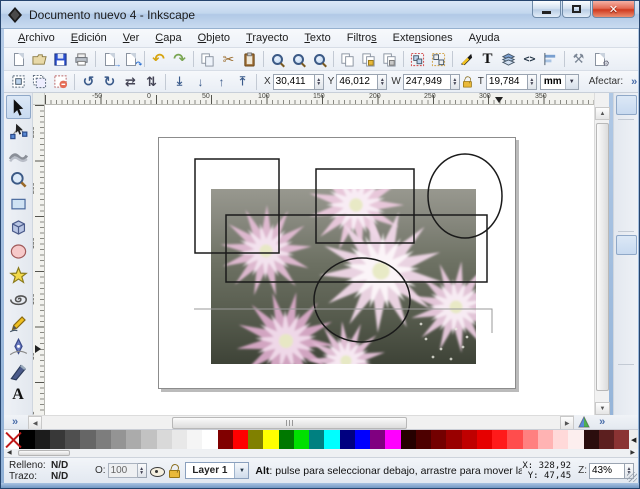  What do you see at coordinates (179, 81) in the screenshot?
I see `lower-to-bottom-button: ⤓` at bounding box center [179, 81].